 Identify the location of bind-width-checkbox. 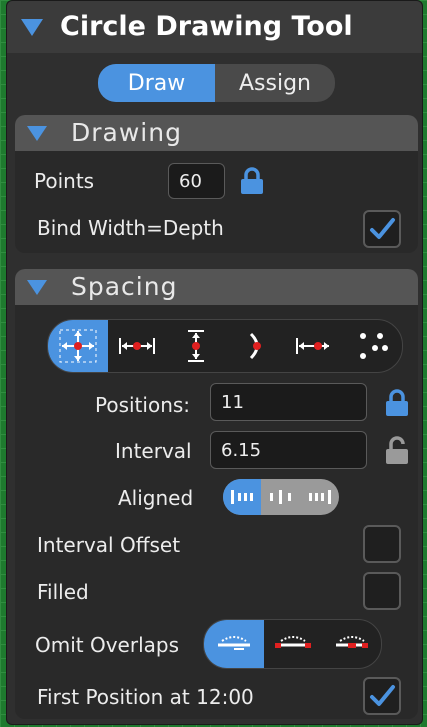
(382, 229).